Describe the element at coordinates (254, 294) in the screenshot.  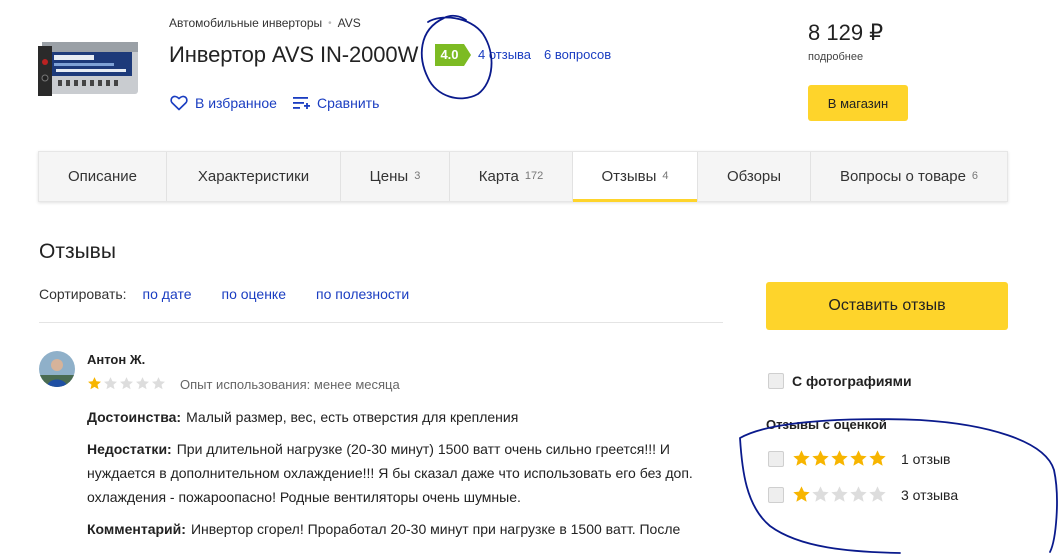
I see `sort-by-rating: по оценке` at that location.